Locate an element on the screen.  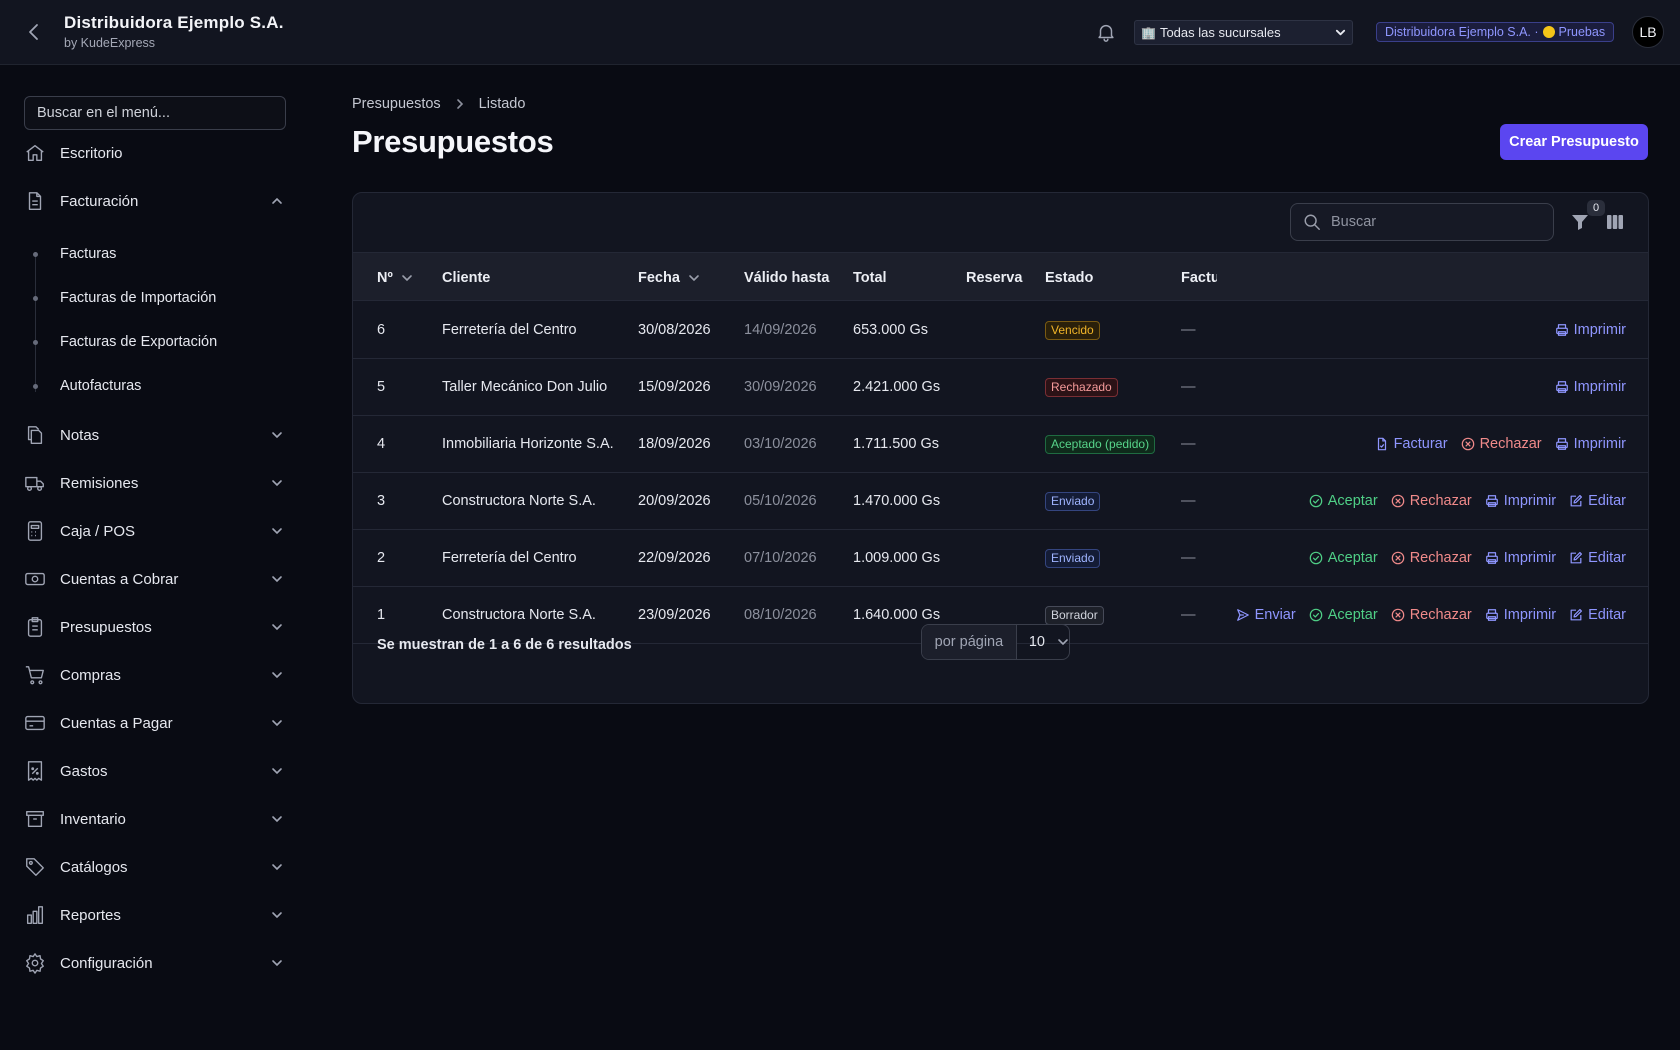
sidebar-subitem-facturas-exportacion: Facturas de Exportación is located at coordinates (155, 342).